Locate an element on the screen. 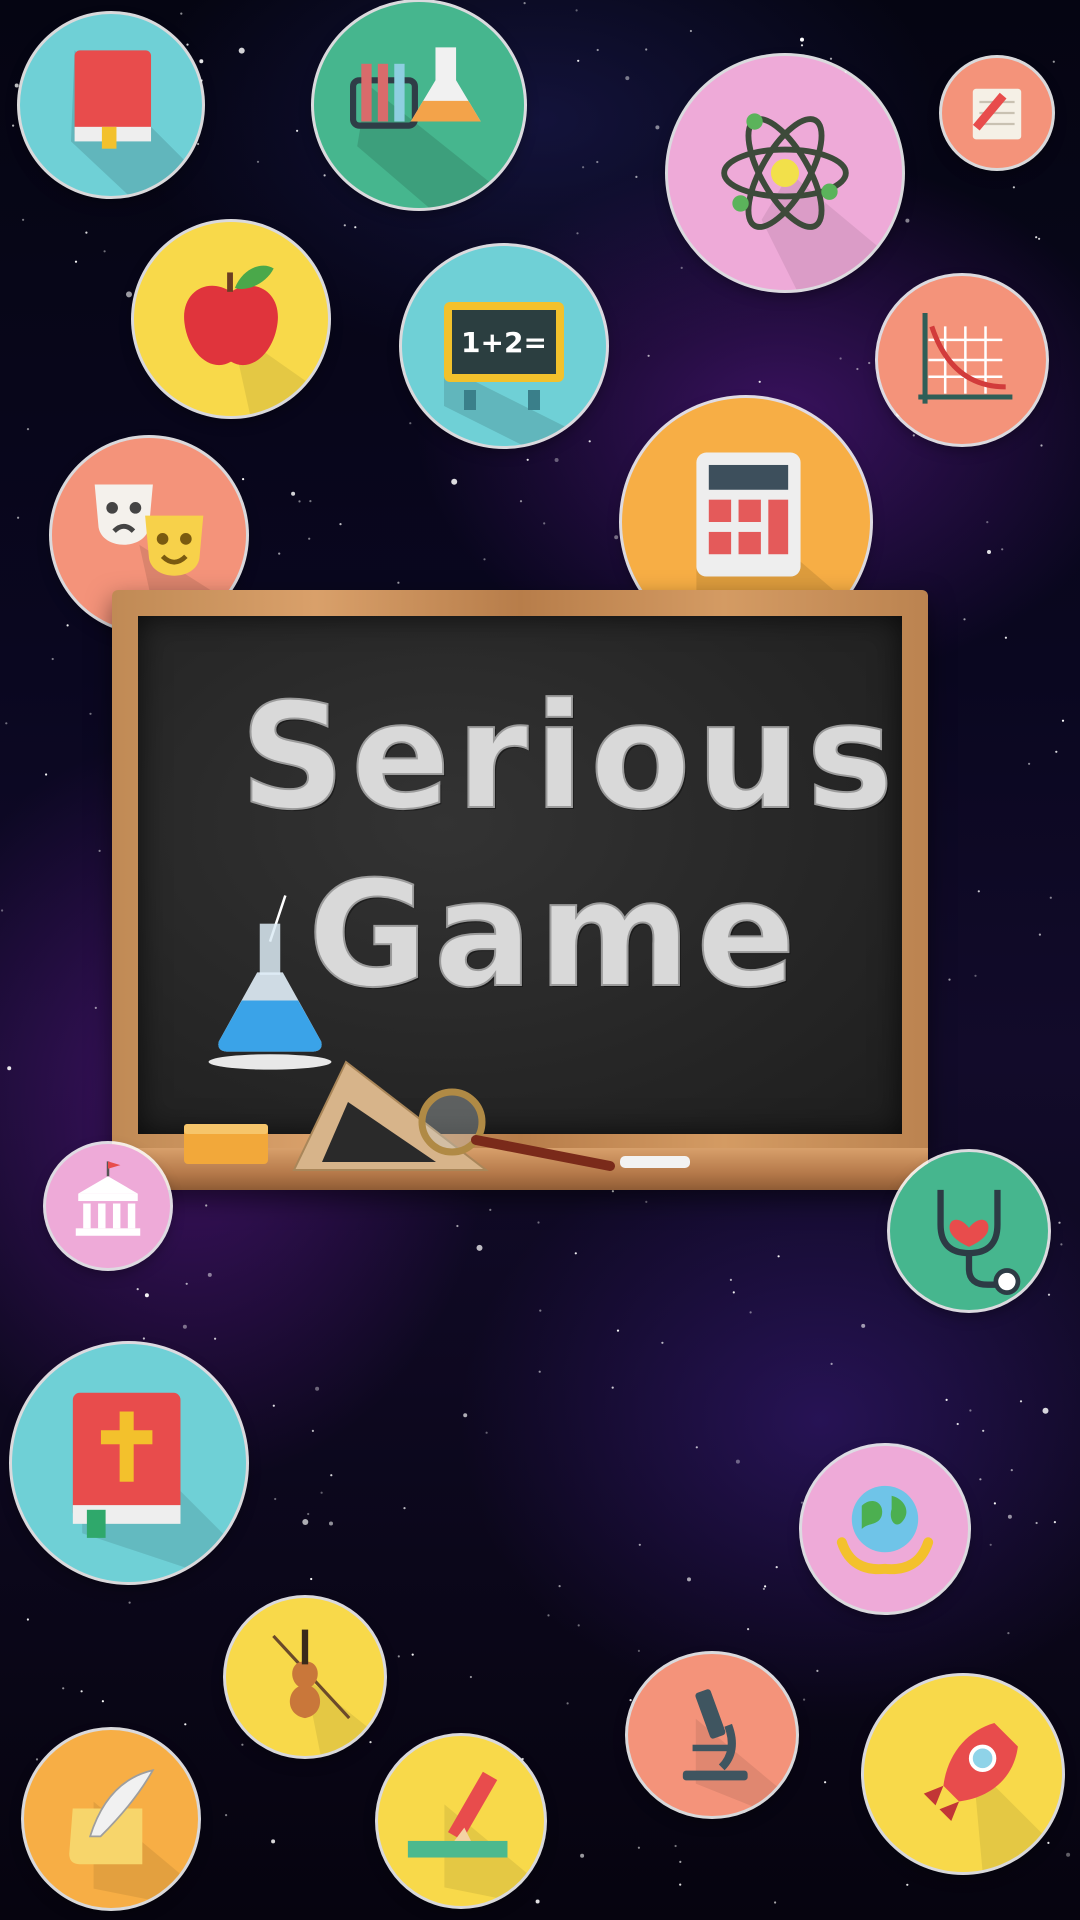  pencil-ruler-icon is located at coordinates (461, 1821).